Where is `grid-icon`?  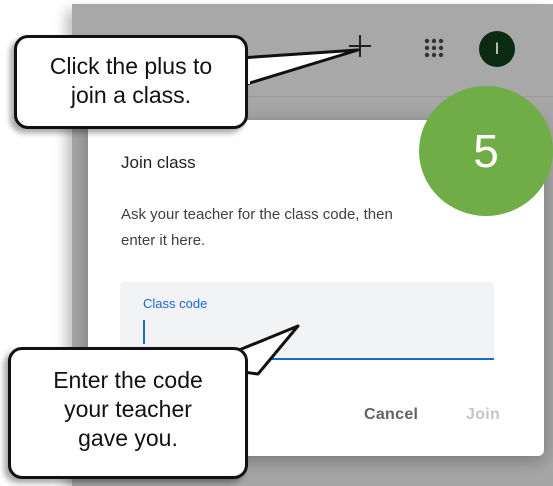 grid-icon is located at coordinates (434, 48).